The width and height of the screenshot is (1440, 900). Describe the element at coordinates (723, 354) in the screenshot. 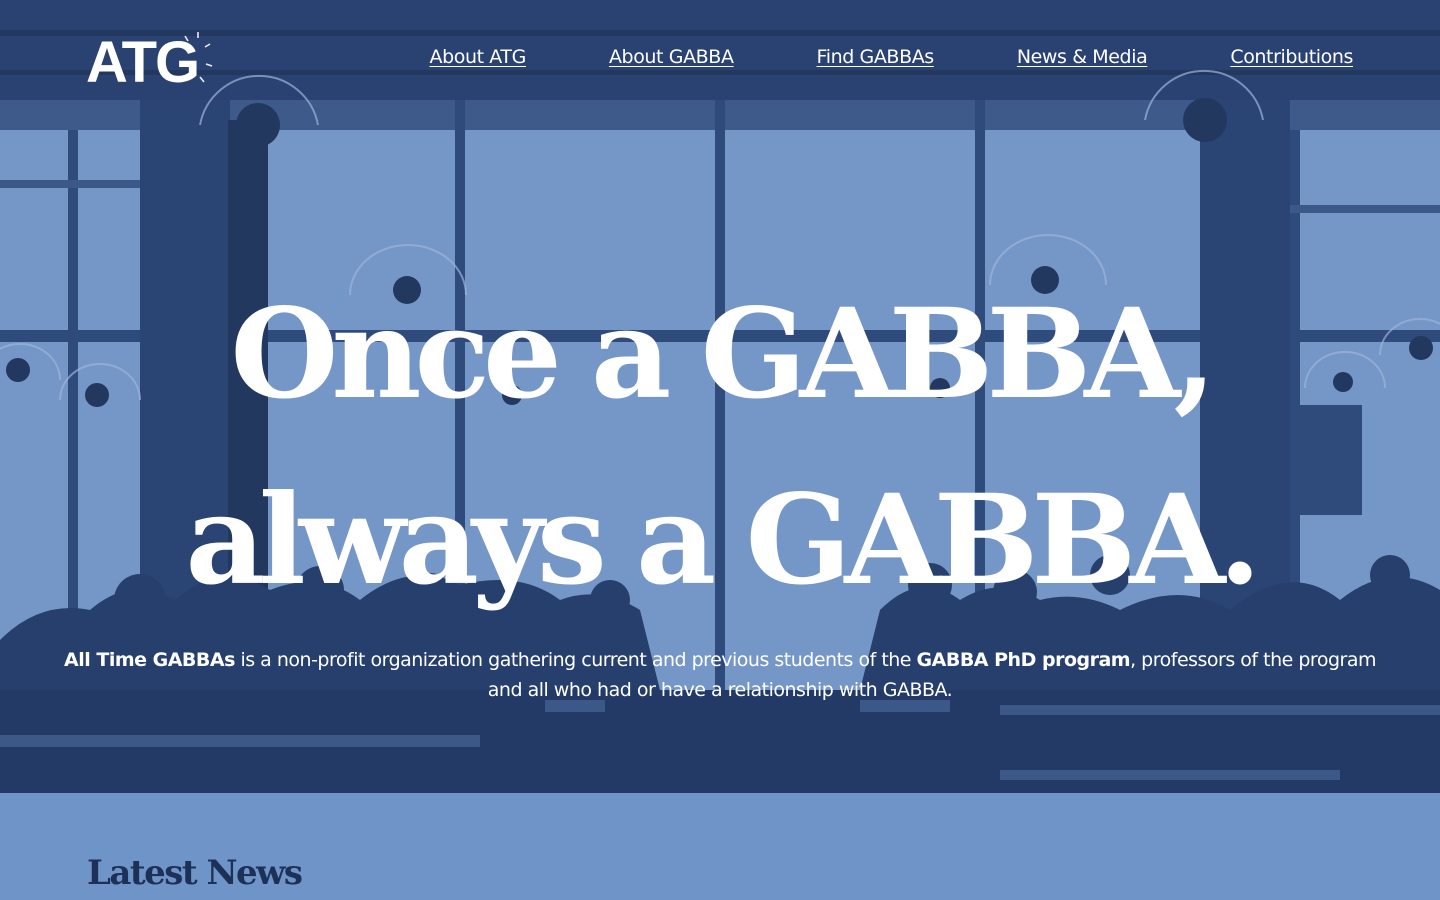

I see `headline-line-1: Once a GABBA,` at that location.